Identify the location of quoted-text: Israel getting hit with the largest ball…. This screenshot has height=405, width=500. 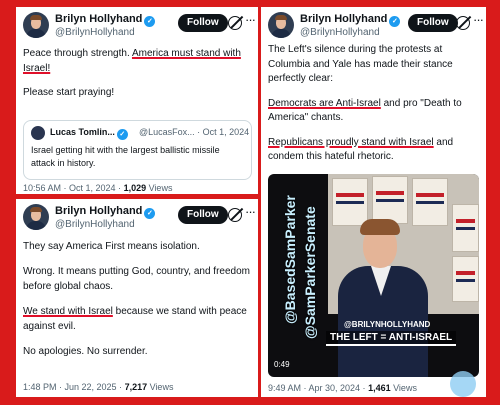
(125, 156).